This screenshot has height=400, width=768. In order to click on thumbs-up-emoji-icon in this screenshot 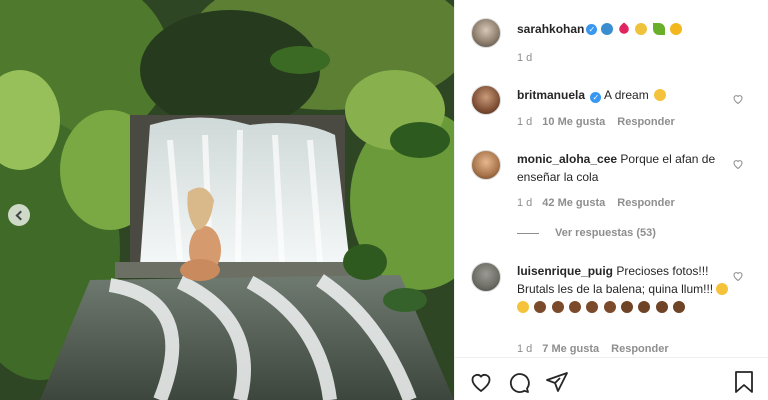, I will do `click(679, 307)`.